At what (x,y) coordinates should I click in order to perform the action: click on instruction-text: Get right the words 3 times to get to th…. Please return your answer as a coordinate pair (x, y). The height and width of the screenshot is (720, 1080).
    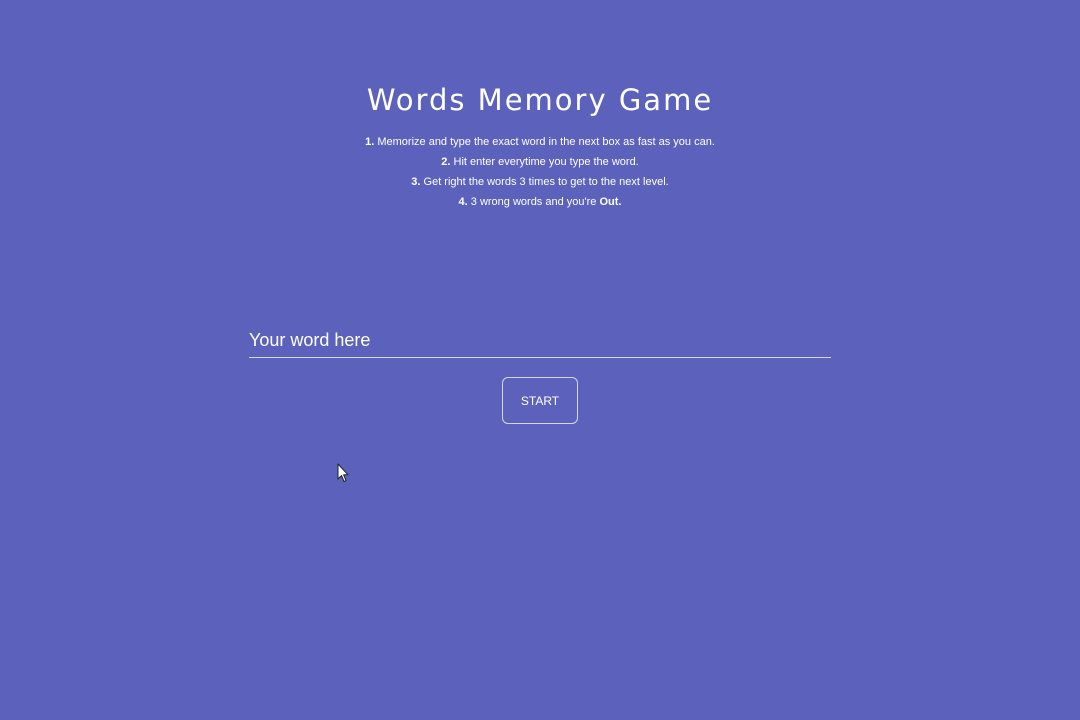
    Looking at the image, I should click on (544, 182).